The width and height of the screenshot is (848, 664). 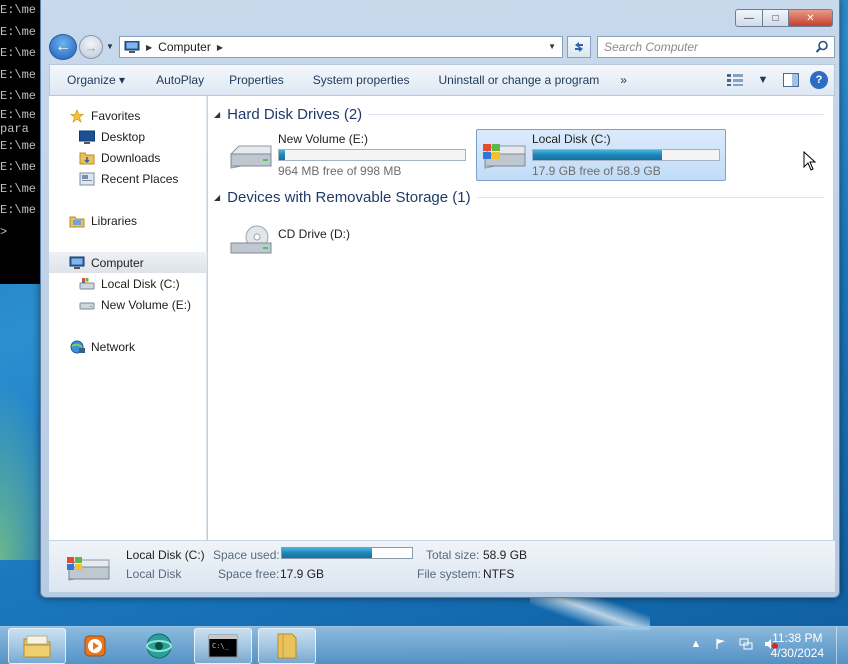 I want to click on show-hidden-icons-icon: ▲, so click(x=696, y=644).